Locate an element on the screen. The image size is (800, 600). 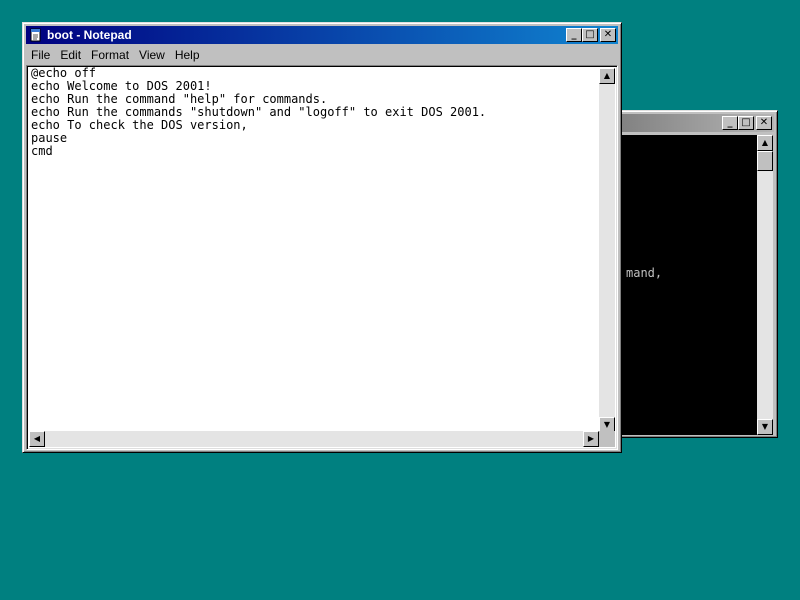
notepad-scroll-right-button: ▶ is located at coordinates (591, 439).